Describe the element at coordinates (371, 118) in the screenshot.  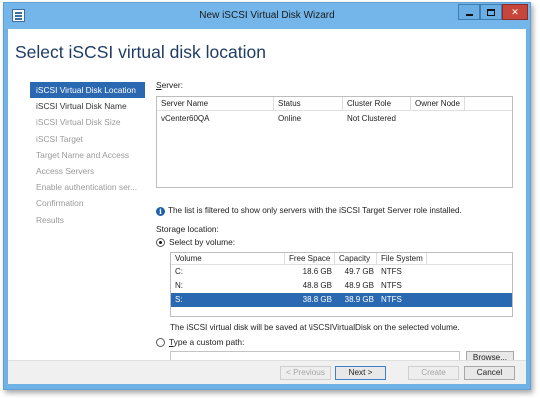
I see `cluster-role-cell: Not Clustered` at that location.